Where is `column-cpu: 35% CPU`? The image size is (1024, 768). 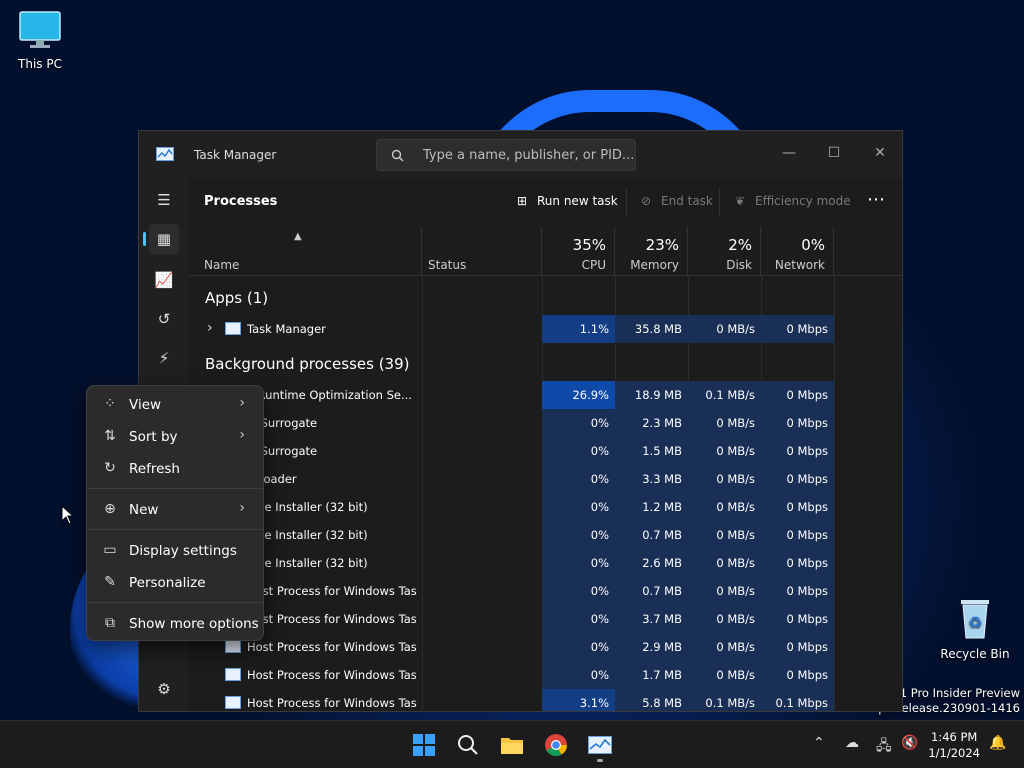 column-cpu: 35% CPU is located at coordinates (578, 251).